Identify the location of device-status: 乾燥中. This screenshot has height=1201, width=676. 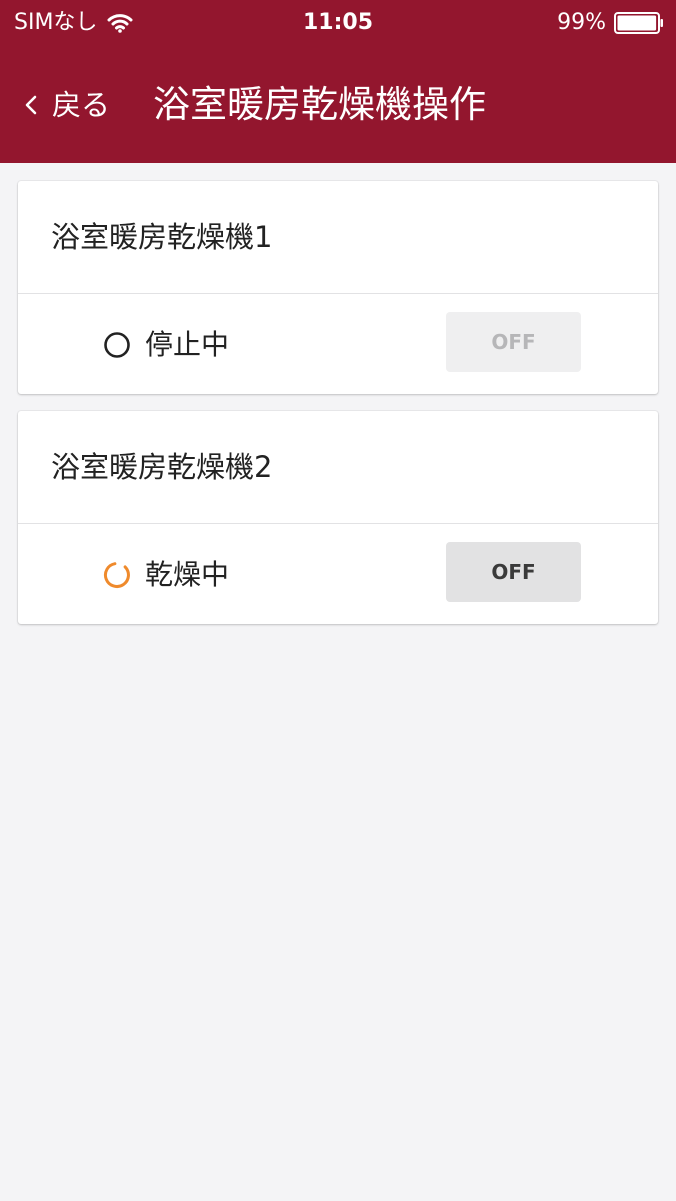
(165, 575).